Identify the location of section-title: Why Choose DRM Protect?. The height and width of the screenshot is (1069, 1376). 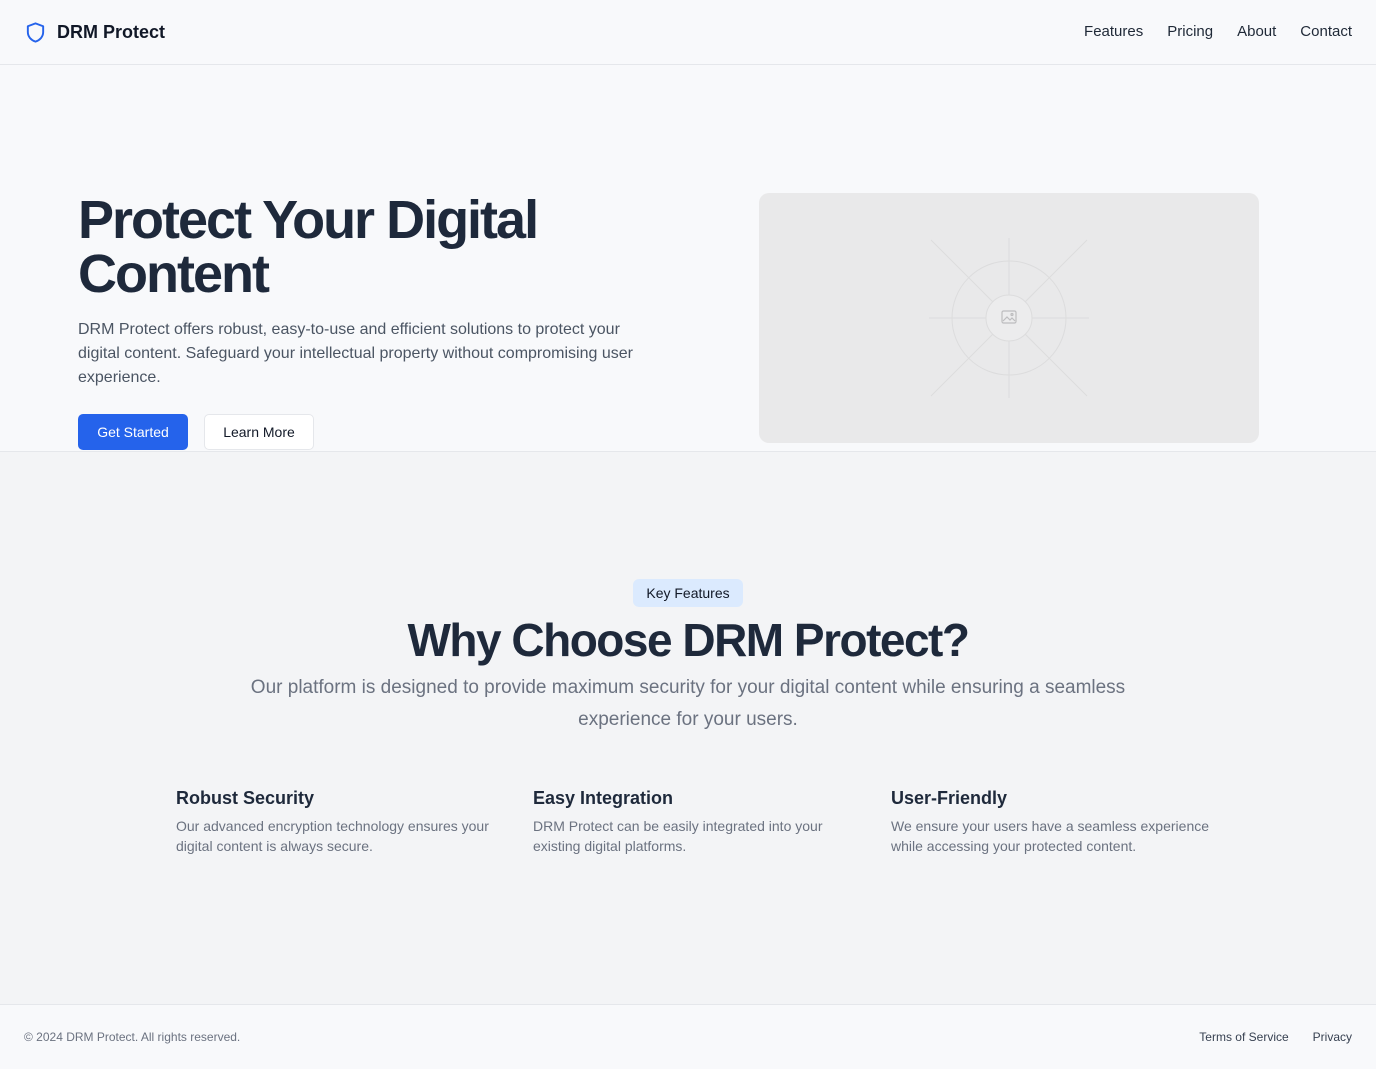
(688, 640).